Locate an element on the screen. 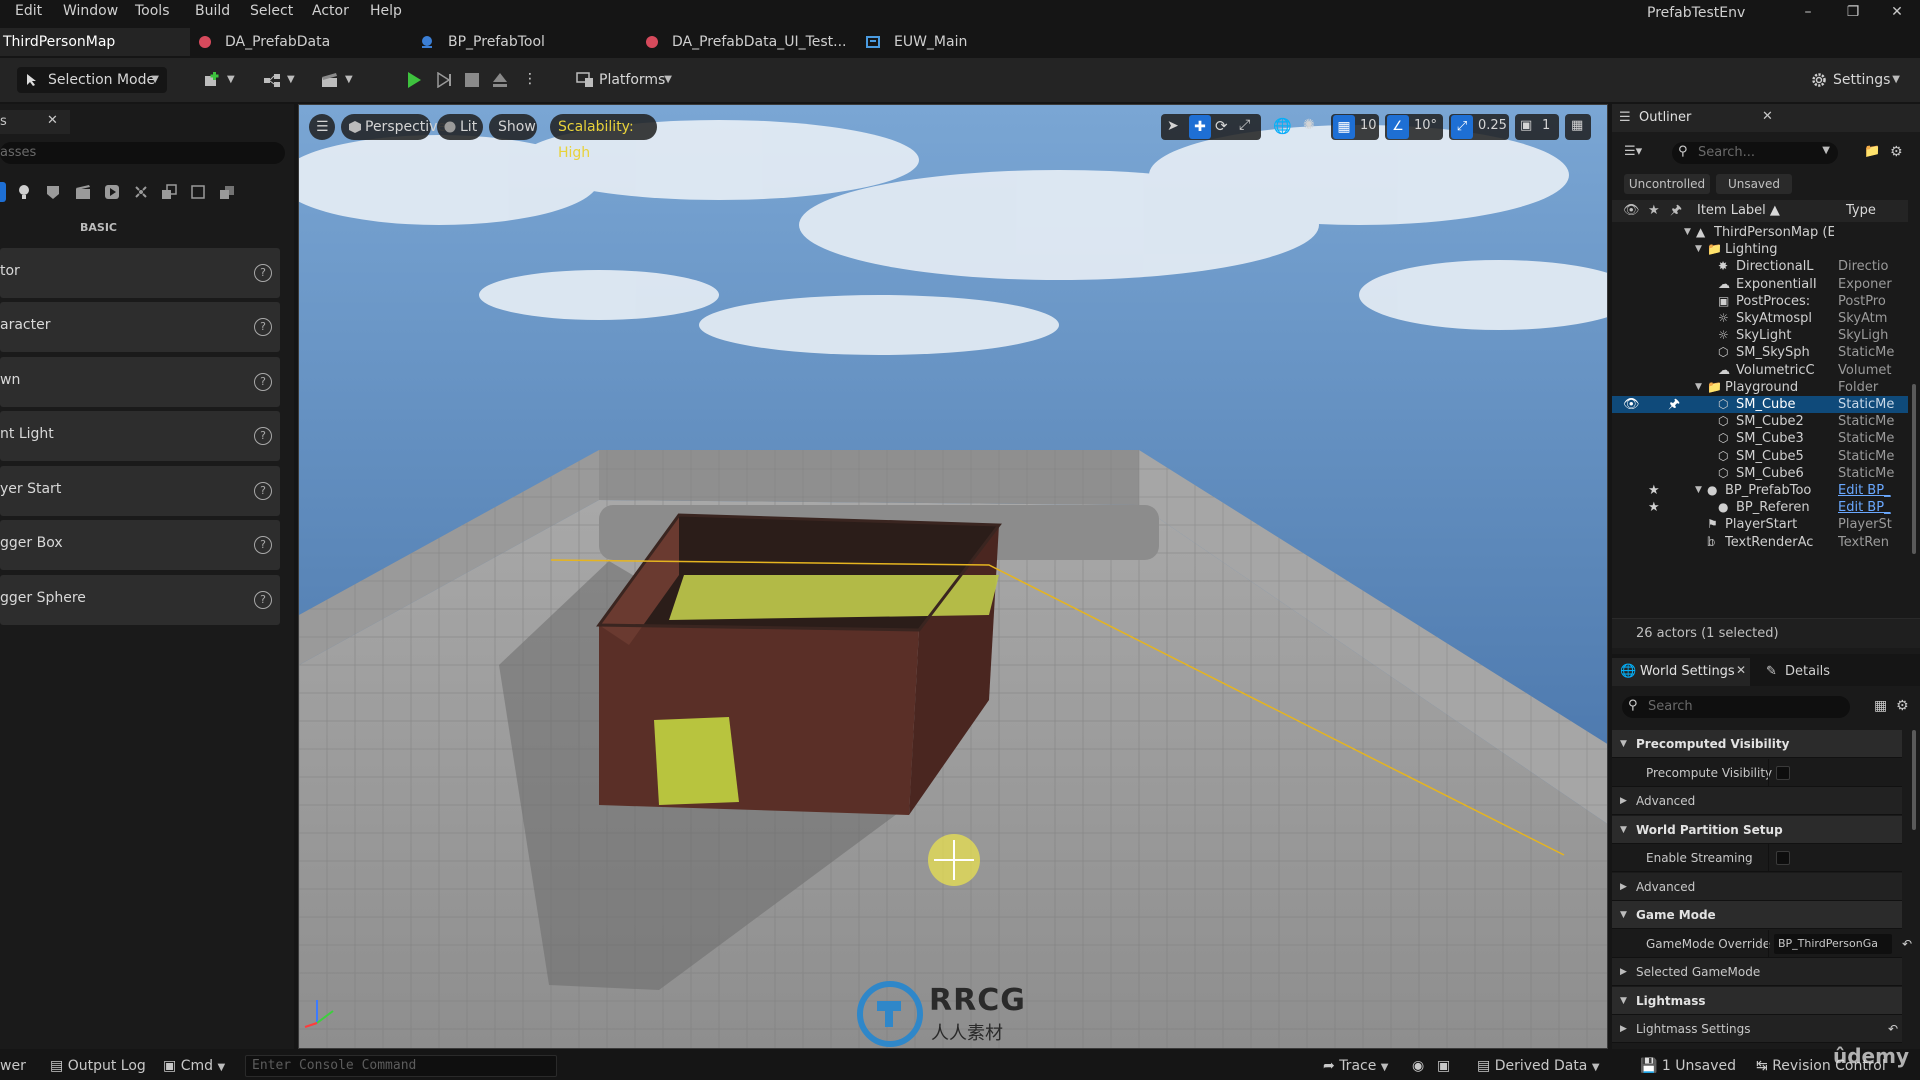  tab-bp-prefabtool: BP_PrefabTool is located at coordinates (520, 42).